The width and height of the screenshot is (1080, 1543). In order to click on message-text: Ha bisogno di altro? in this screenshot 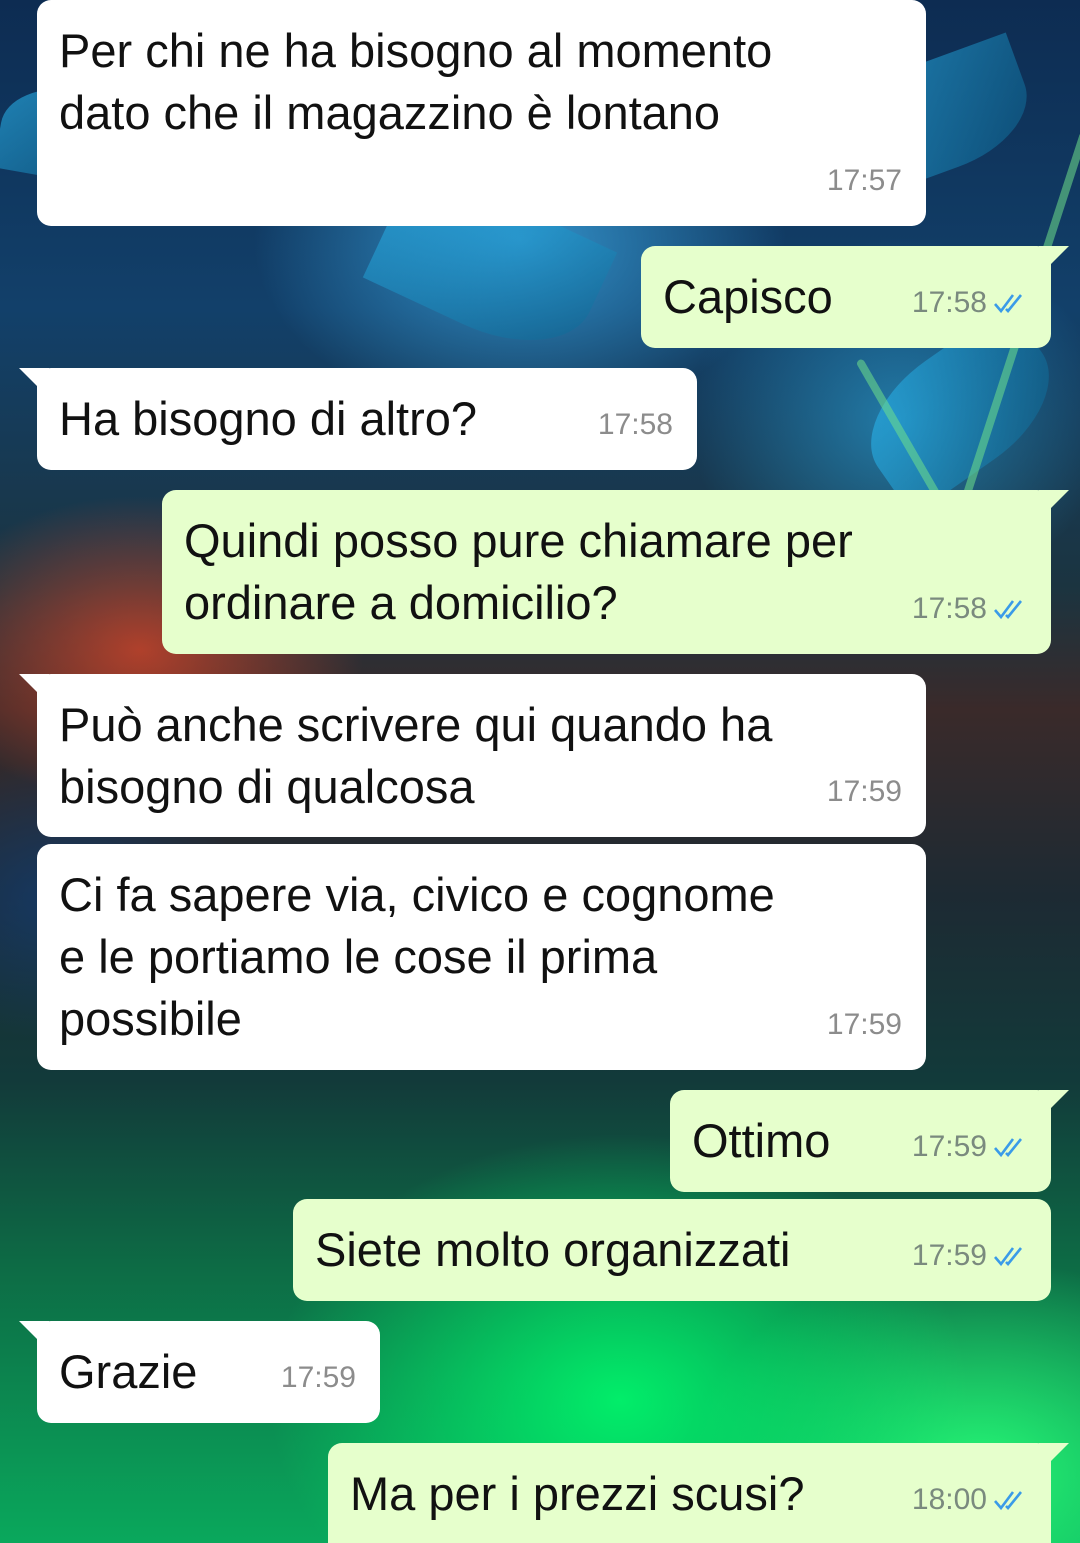, I will do `click(268, 418)`.